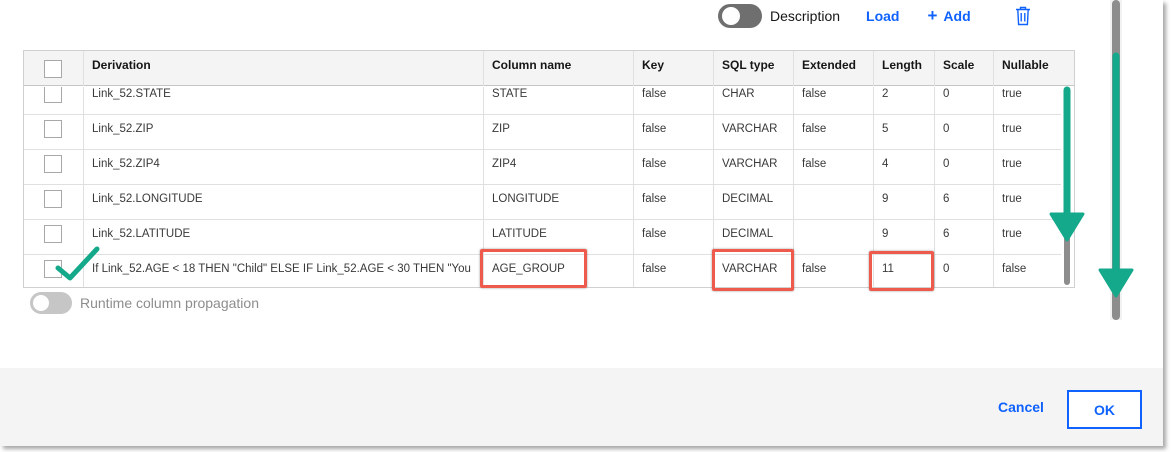 The width and height of the screenshot is (1171, 452). Describe the element at coordinates (284, 167) in the screenshot. I see `derivation-cell: Link_52.ZIP4` at that location.